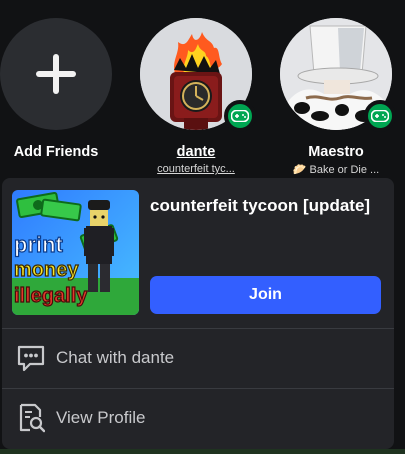  I want to click on chat-with-friend-item: Chat with dante, so click(198, 358).